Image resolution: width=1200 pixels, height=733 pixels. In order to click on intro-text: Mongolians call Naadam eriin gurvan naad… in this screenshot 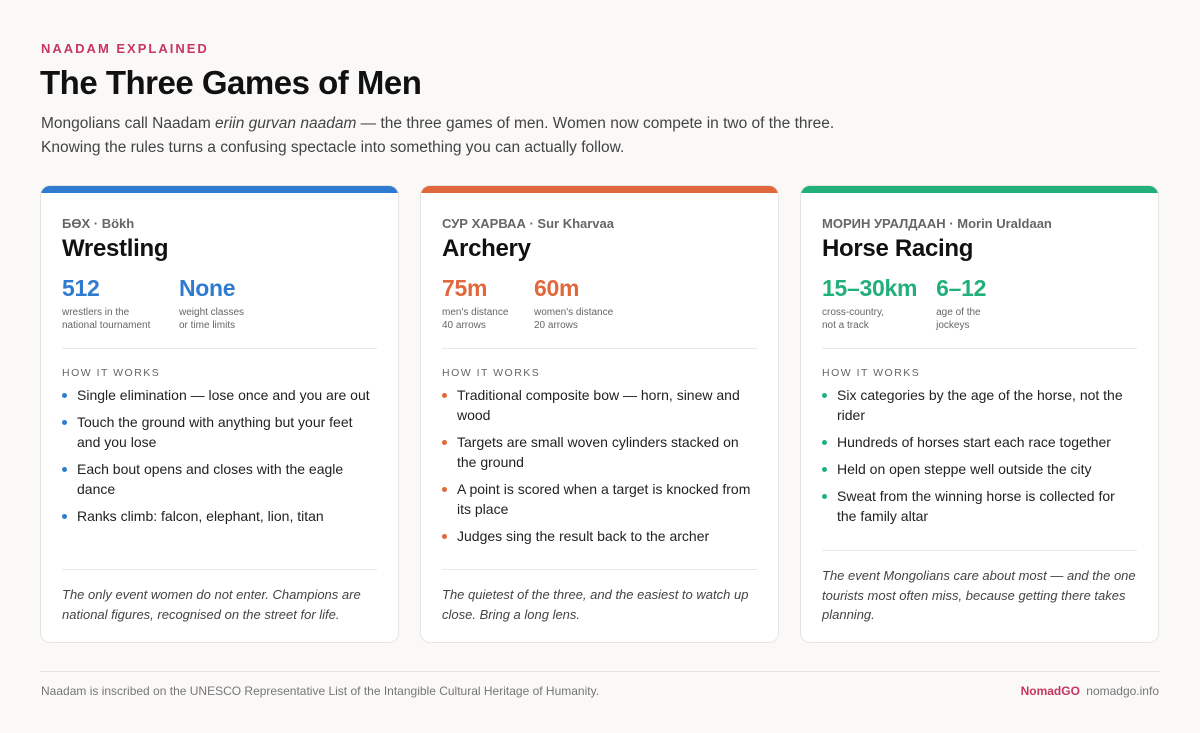, I will do `click(471, 136)`.